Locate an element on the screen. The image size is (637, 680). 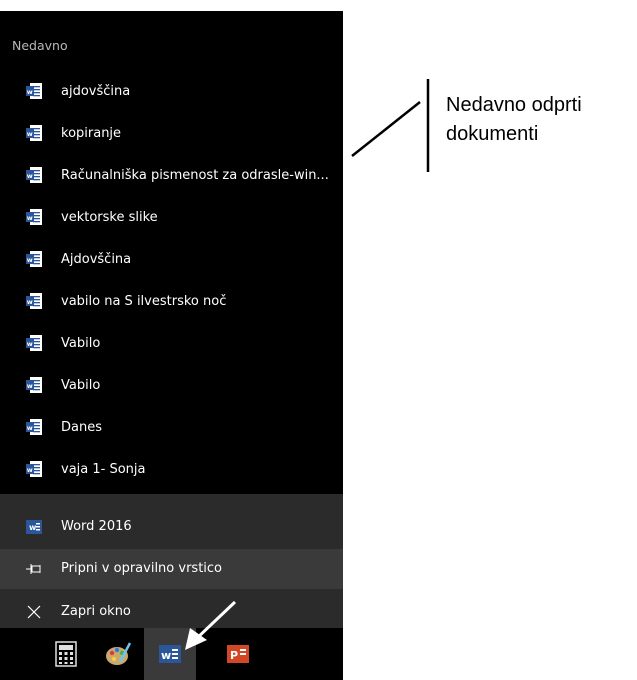
annotation-line-2: dokumenti is located at coordinates (492, 134).